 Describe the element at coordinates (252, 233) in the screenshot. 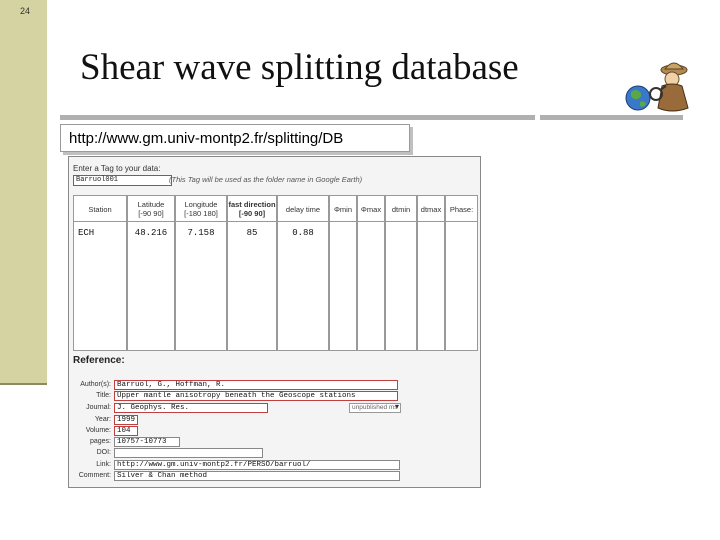

I see `fast-direction-value: 85` at that location.